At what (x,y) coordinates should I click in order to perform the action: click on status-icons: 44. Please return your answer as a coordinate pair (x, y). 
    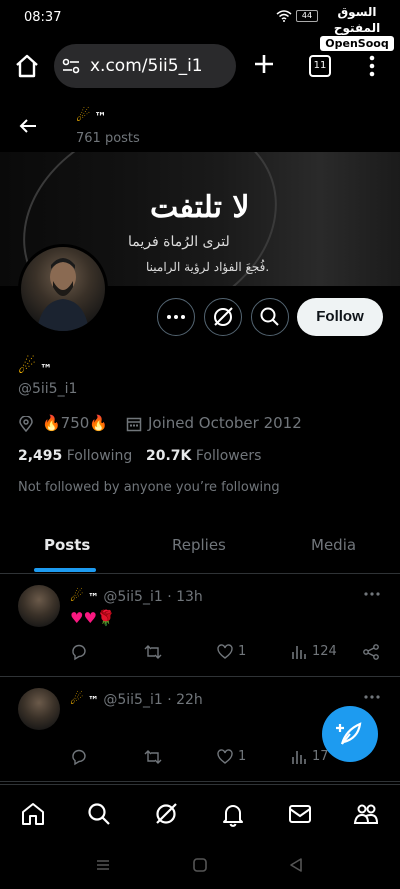
    Looking at the image, I should click on (297, 16).